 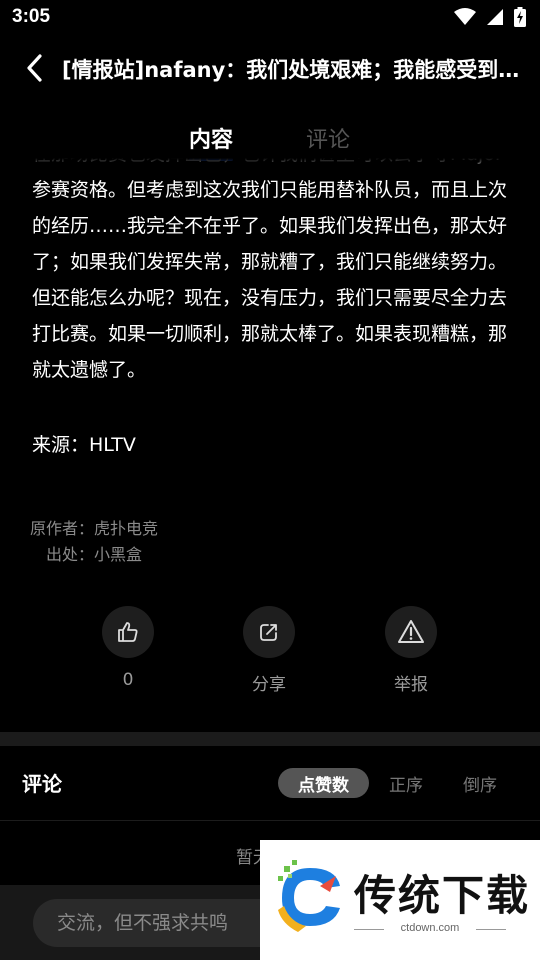 What do you see at coordinates (328, 138) in the screenshot?
I see `tab-comments: 评论` at bounding box center [328, 138].